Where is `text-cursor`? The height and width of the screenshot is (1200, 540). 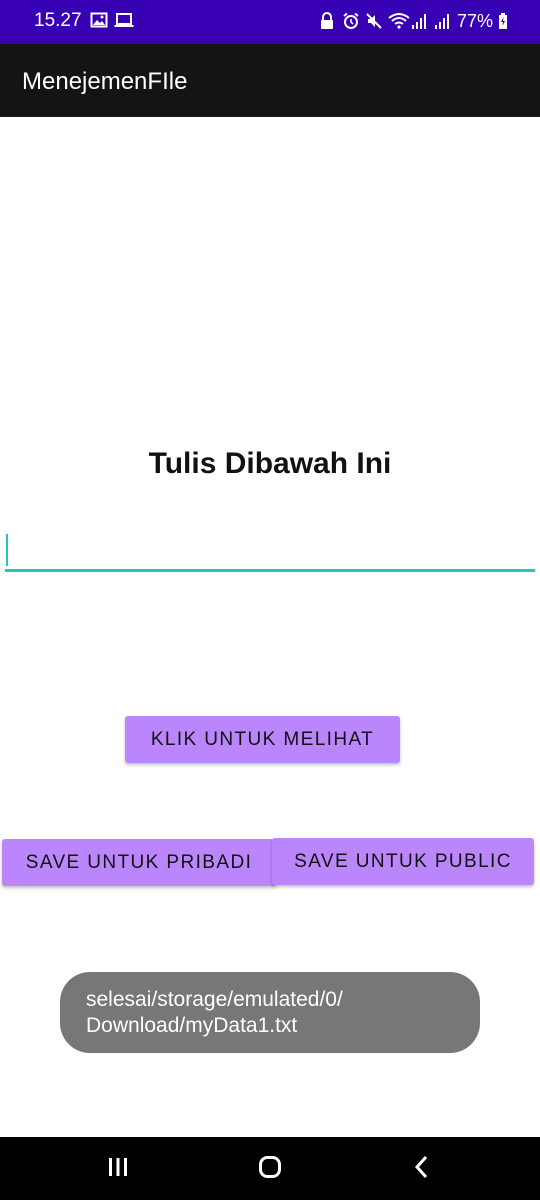 text-cursor is located at coordinates (7, 550).